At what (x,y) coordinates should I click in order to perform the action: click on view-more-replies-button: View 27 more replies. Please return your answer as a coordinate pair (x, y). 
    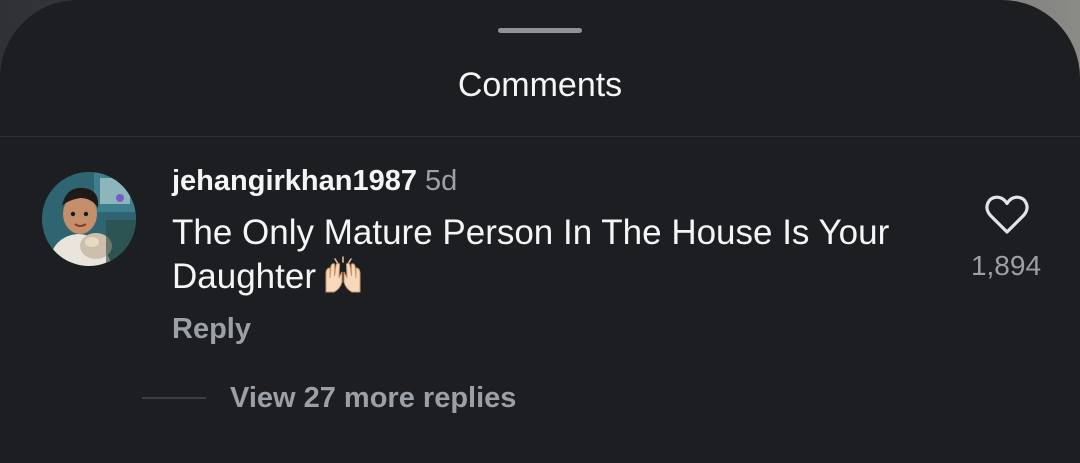
    Looking at the image, I should click on (373, 398).